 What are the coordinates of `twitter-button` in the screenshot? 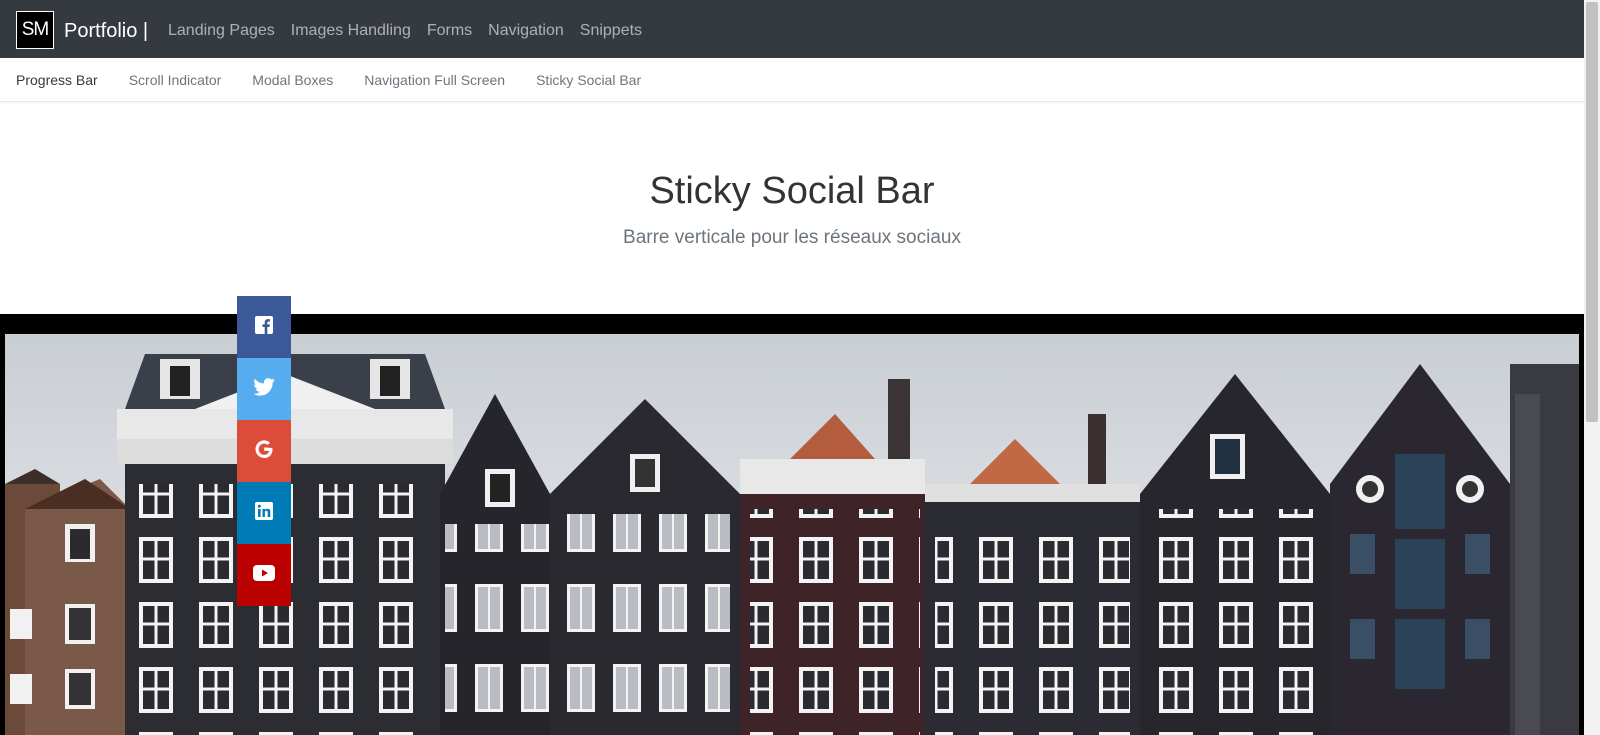 It's located at (264, 389).